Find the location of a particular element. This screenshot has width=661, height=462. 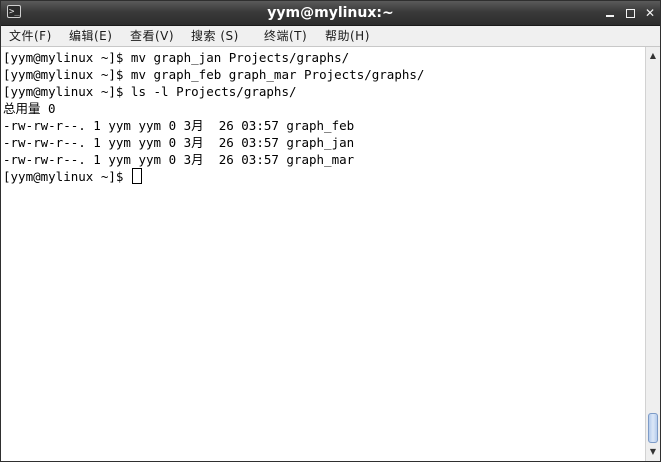

menu-edit: 编辑(E) is located at coordinates (90, 36).